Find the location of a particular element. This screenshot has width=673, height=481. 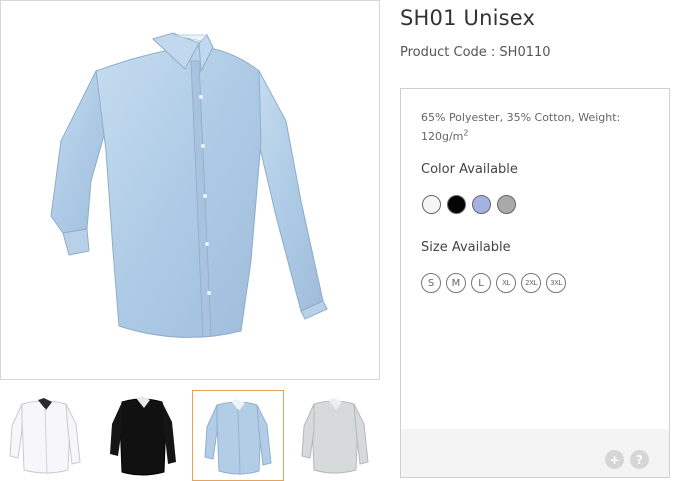

size-label: M is located at coordinates (456, 283).